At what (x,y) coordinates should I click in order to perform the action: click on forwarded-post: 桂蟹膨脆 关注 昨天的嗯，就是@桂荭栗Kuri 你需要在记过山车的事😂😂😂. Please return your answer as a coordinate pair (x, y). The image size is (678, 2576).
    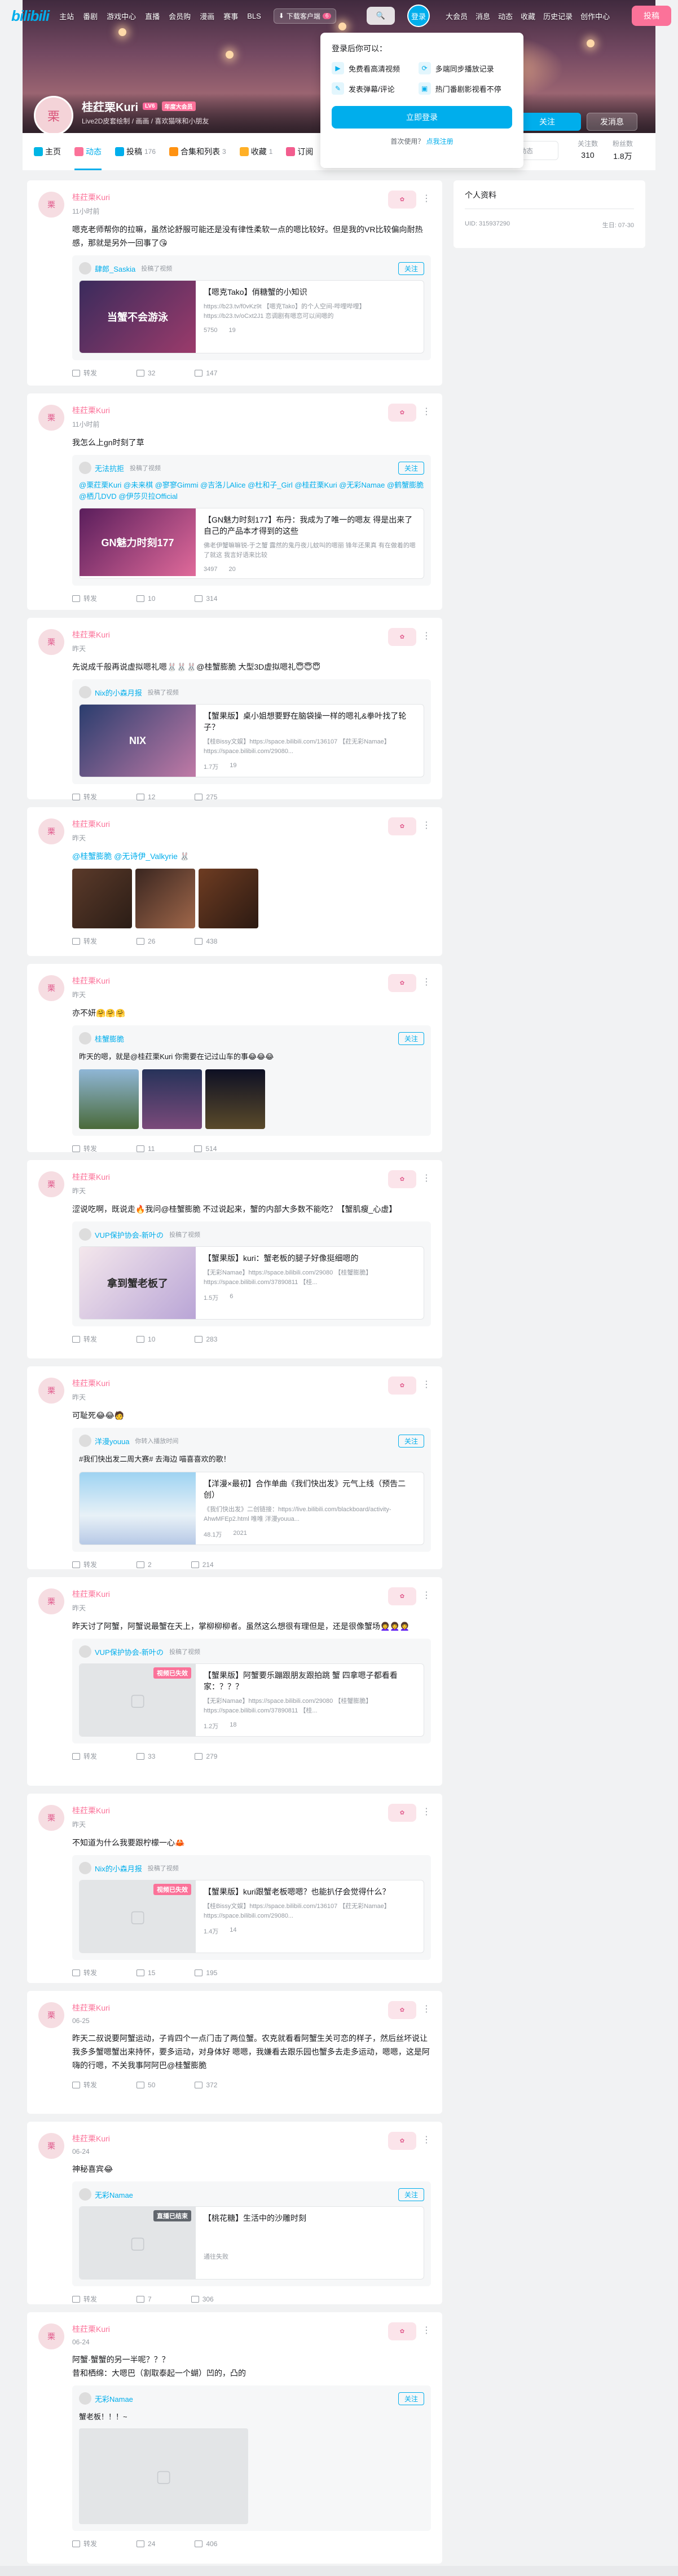
    Looking at the image, I should click on (252, 1080).